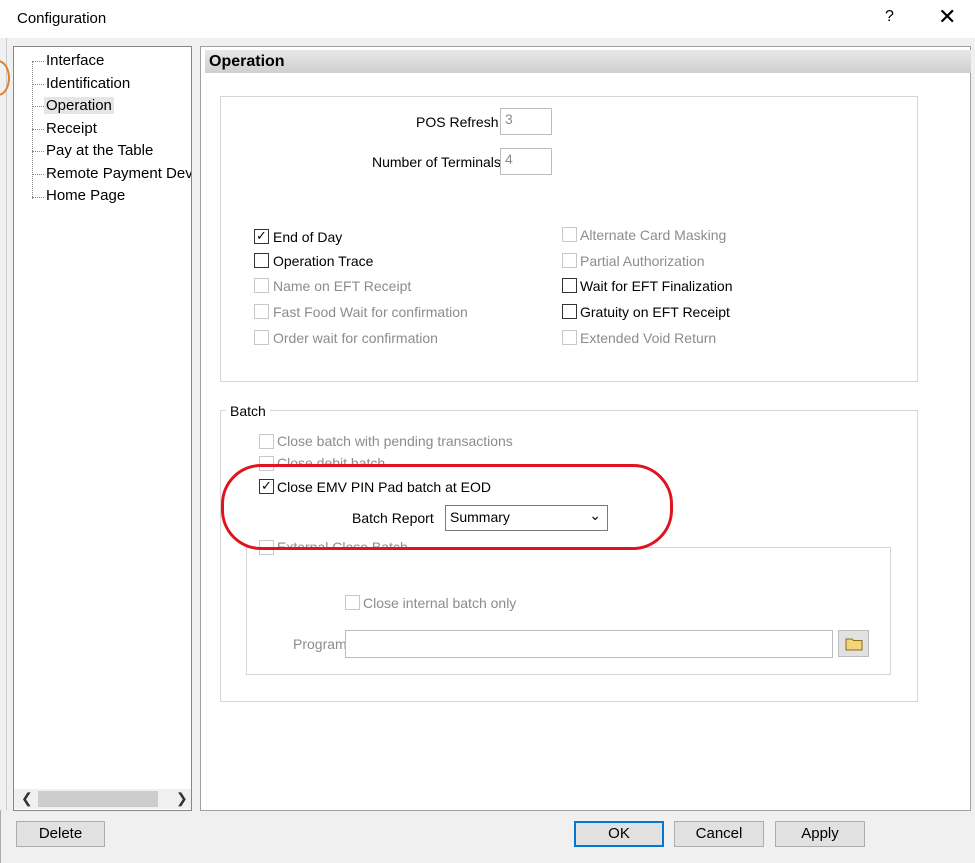 The image size is (975, 863). What do you see at coordinates (247, 61) in the screenshot?
I see `panel-title: Operation` at bounding box center [247, 61].